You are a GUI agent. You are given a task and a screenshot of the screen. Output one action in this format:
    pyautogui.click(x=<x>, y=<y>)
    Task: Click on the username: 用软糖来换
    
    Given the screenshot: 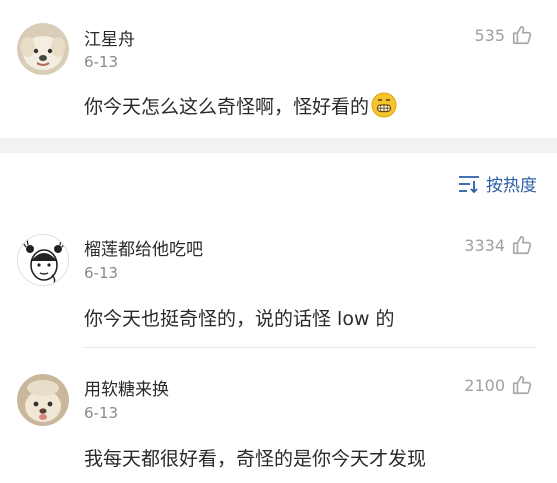 What is the action you would take?
    pyautogui.click(x=126, y=387)
    